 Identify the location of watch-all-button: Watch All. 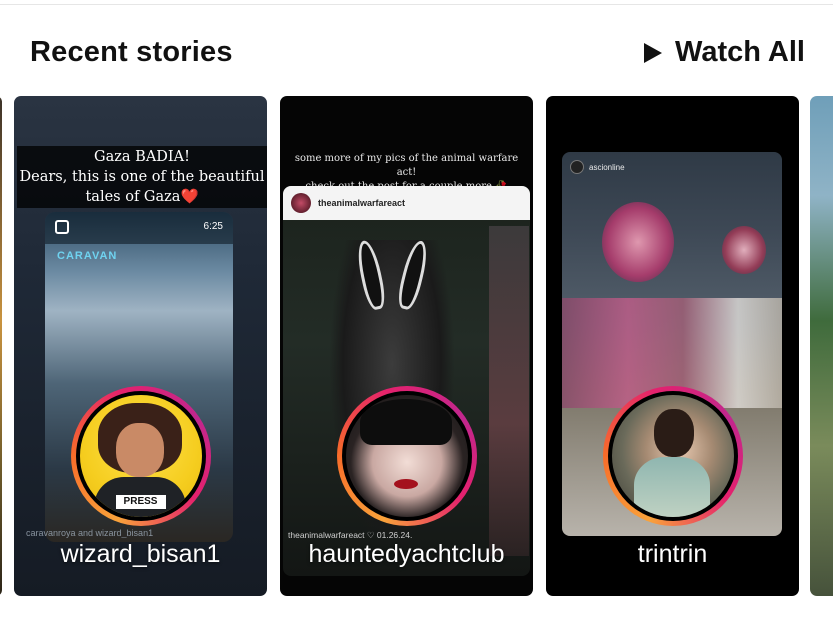
(724, 52).